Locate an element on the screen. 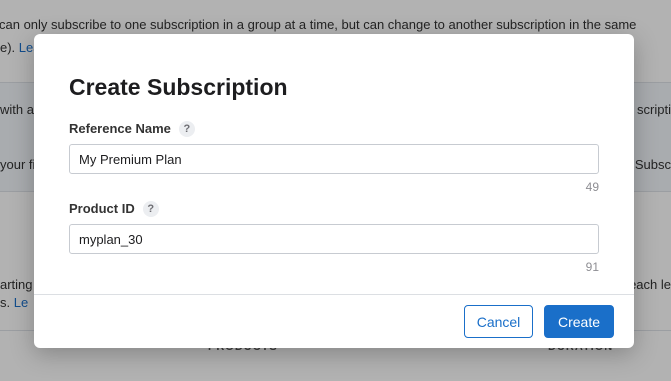 Image resolution: width=671 pixels, height=381 pixels. product-id-label: Product ID? is located at coordinates (114, 209).